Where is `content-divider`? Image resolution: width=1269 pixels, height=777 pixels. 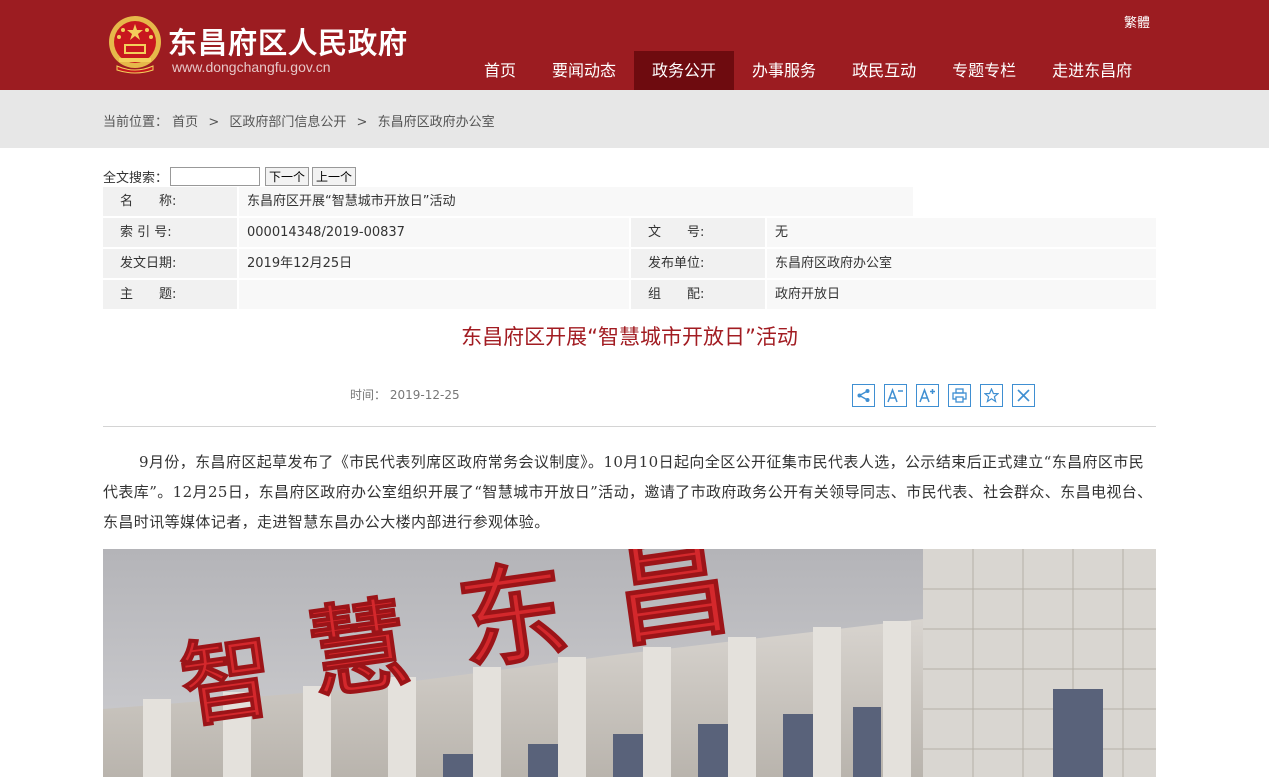 content-divider is located at coordinates (629, 426).